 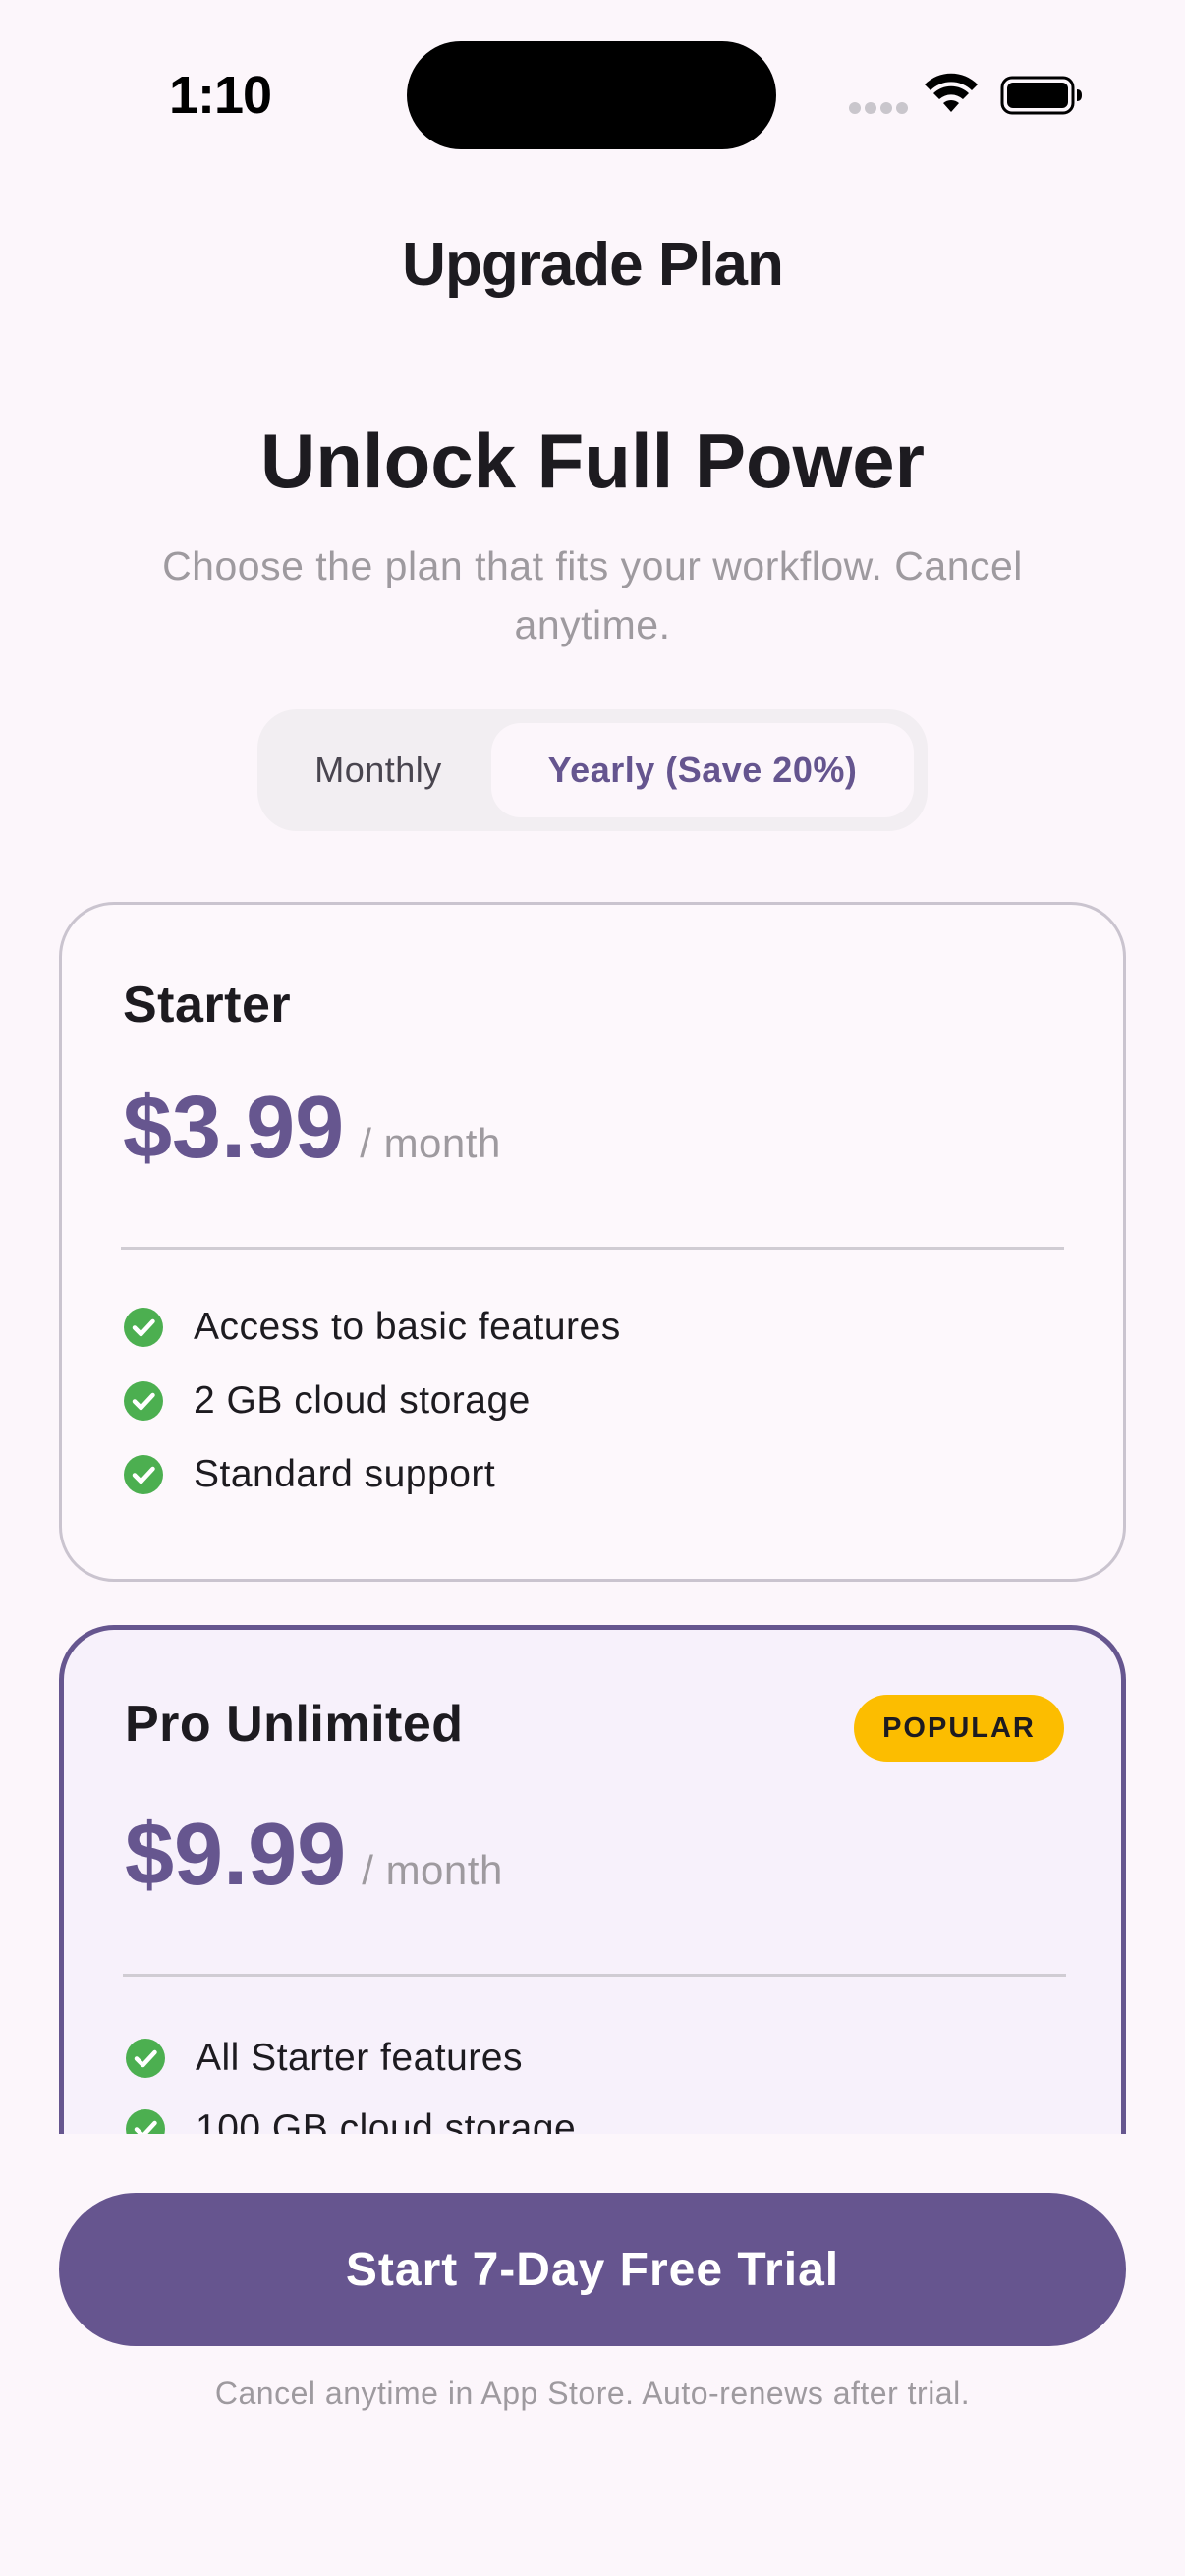 I want to click on hero-headline: Unlock Full Power, so click(x=592, y=461).